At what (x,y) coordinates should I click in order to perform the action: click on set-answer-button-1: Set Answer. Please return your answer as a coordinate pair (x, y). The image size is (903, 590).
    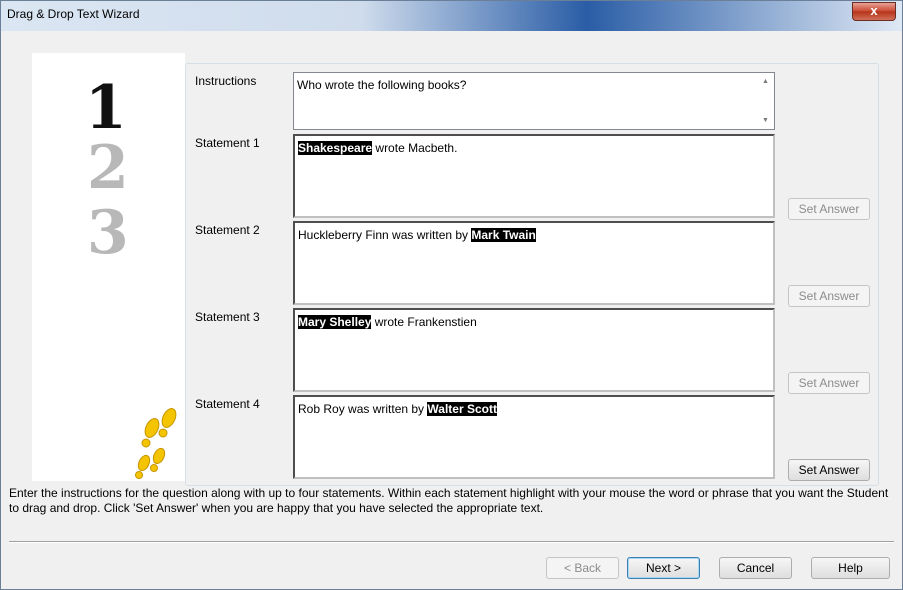
    Looking at the image, I should click on (829, 209).